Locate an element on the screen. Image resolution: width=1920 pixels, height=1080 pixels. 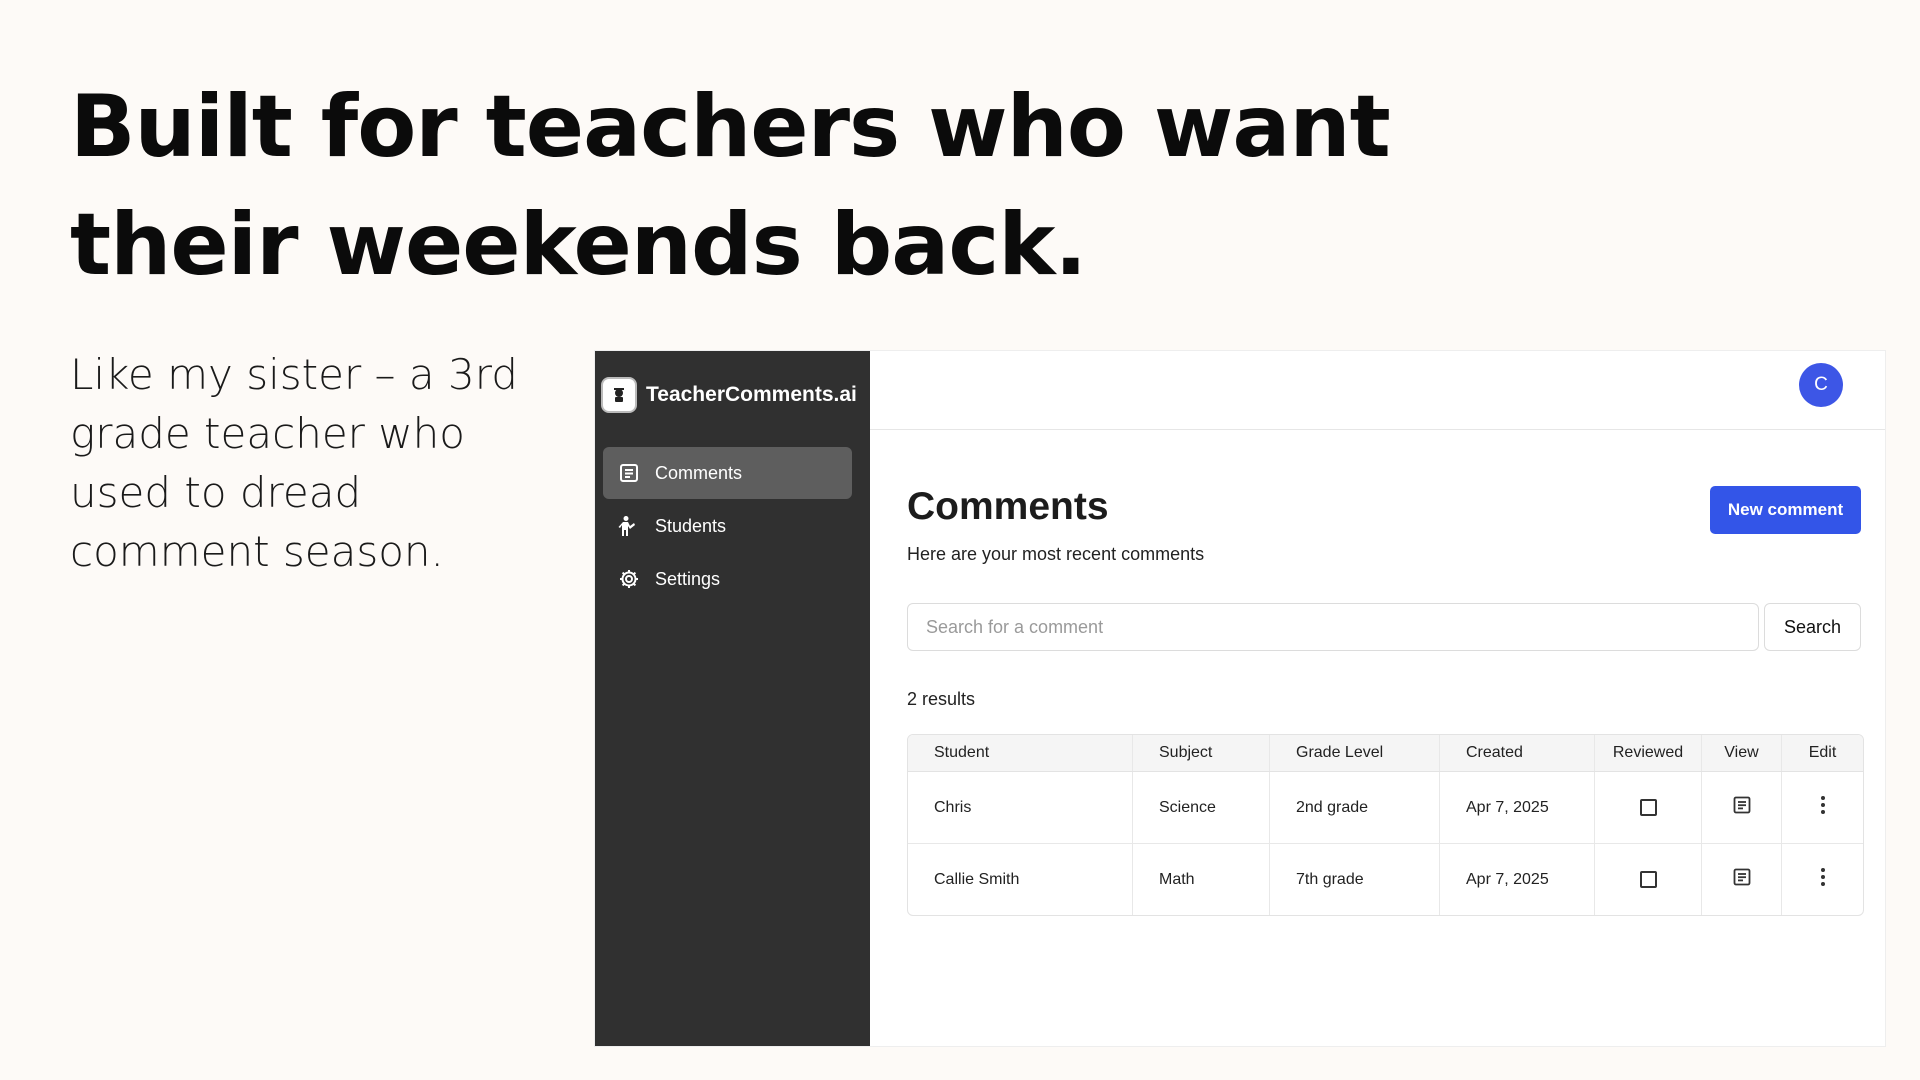
sidebar-item-label: Students is located at coordinates (691, 525).